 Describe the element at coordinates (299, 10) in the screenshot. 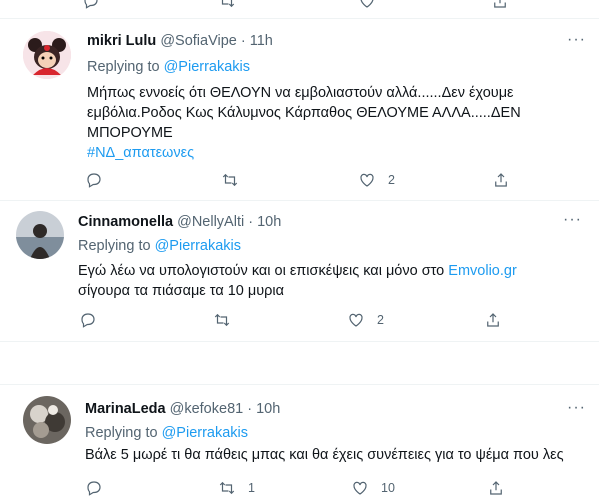

I see `top-action-bar` at that location.